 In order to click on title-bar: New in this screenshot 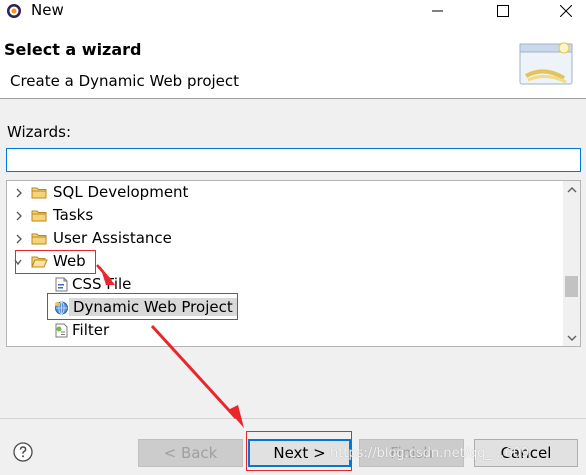, I will do `click(293, 10)`.